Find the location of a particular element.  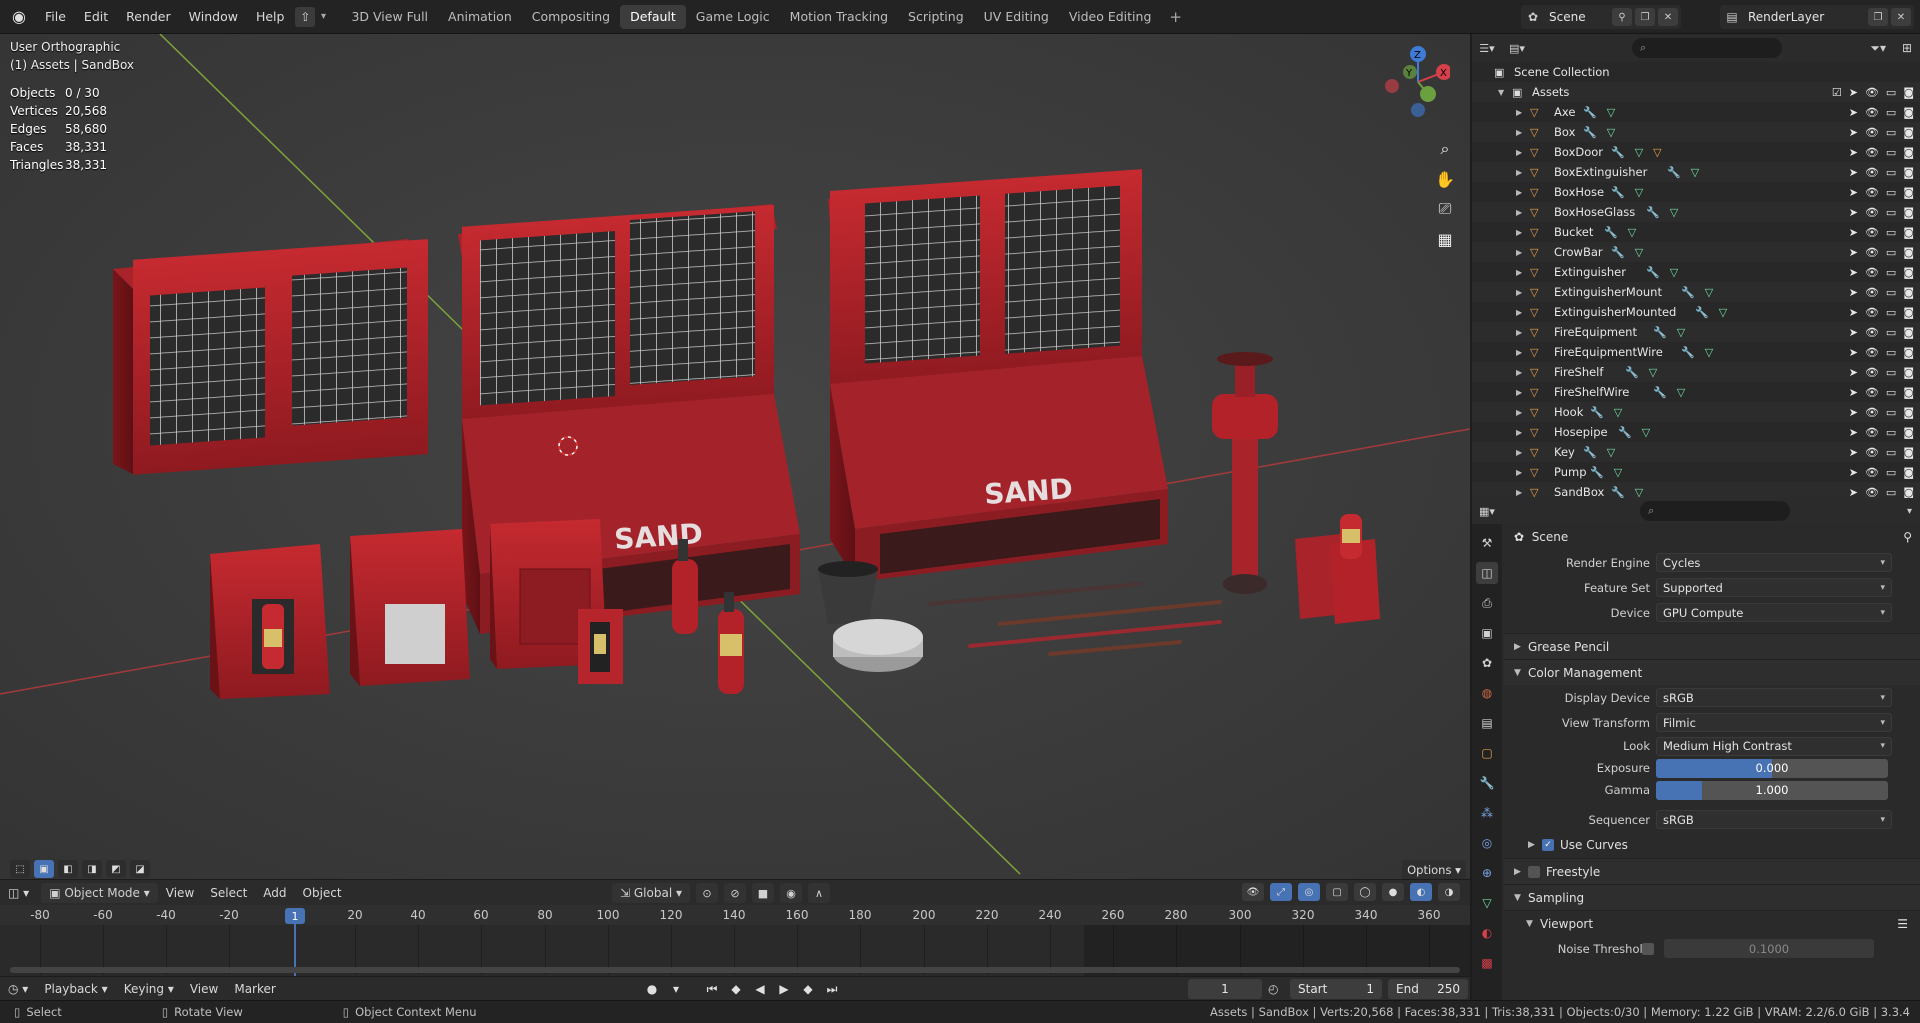

stopwatch-icon: ◴ is located at coordinates (1276, 989).